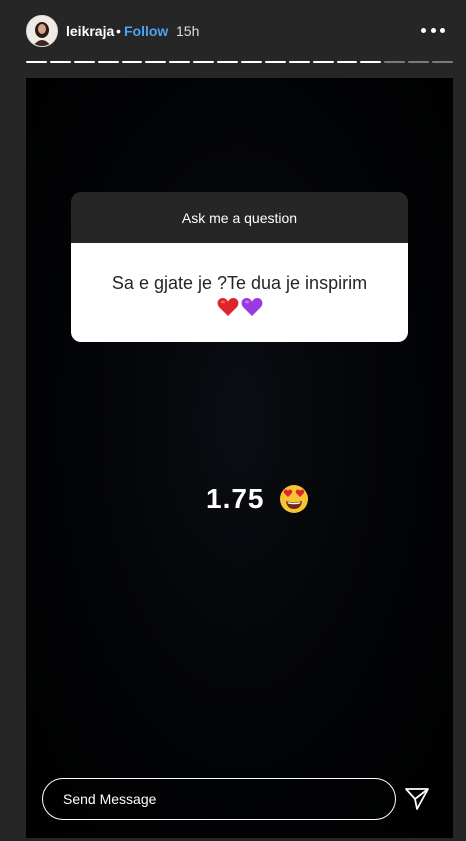 The height and width of the screenshot is (841, 466). I want to click on story-header: leikraja • Follow 15h, so click(233, 31).